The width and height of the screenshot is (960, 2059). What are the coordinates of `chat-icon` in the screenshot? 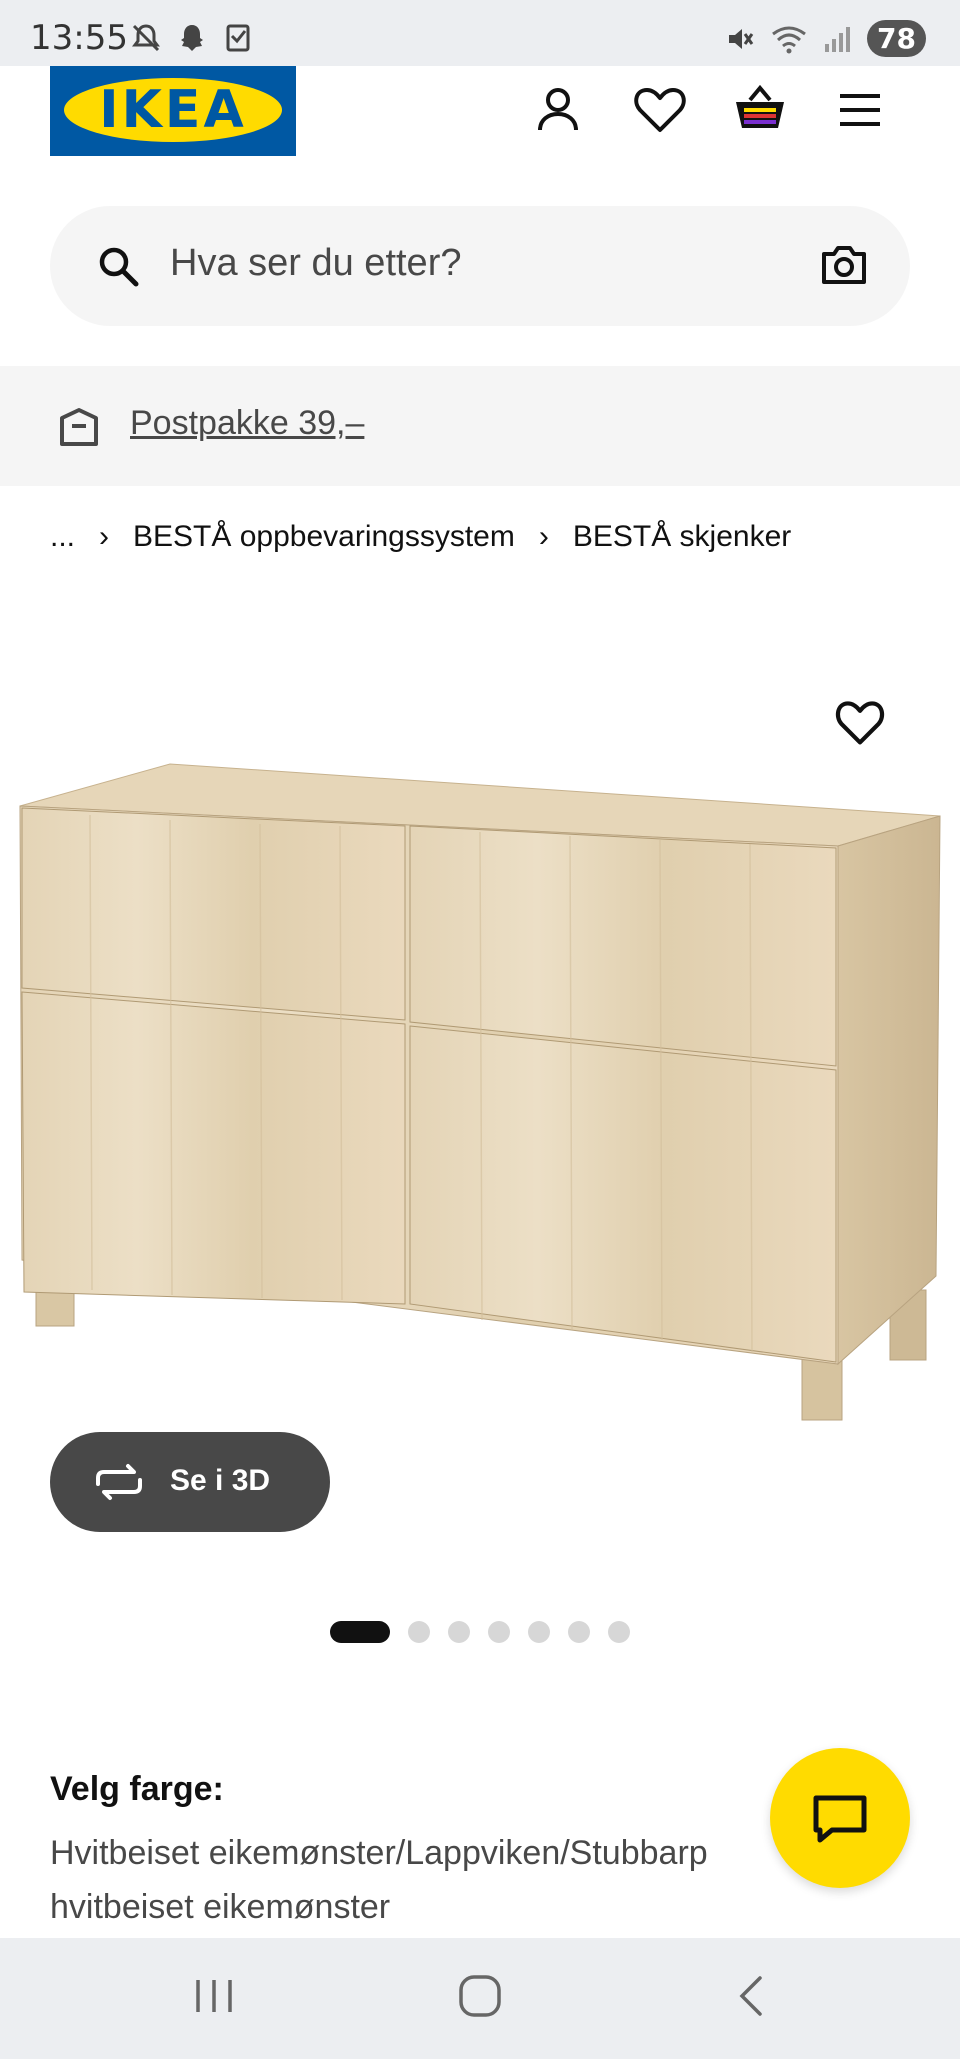 It's located at (840, 1819).